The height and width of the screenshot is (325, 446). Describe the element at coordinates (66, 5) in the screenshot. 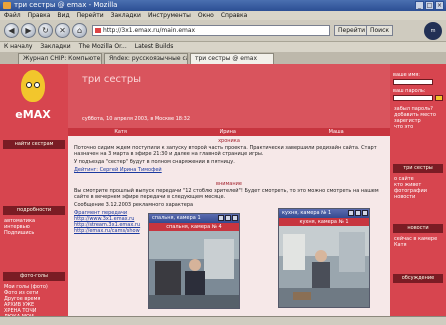

I see `window-title: три сестры @ emax - Mozilla` at that location.